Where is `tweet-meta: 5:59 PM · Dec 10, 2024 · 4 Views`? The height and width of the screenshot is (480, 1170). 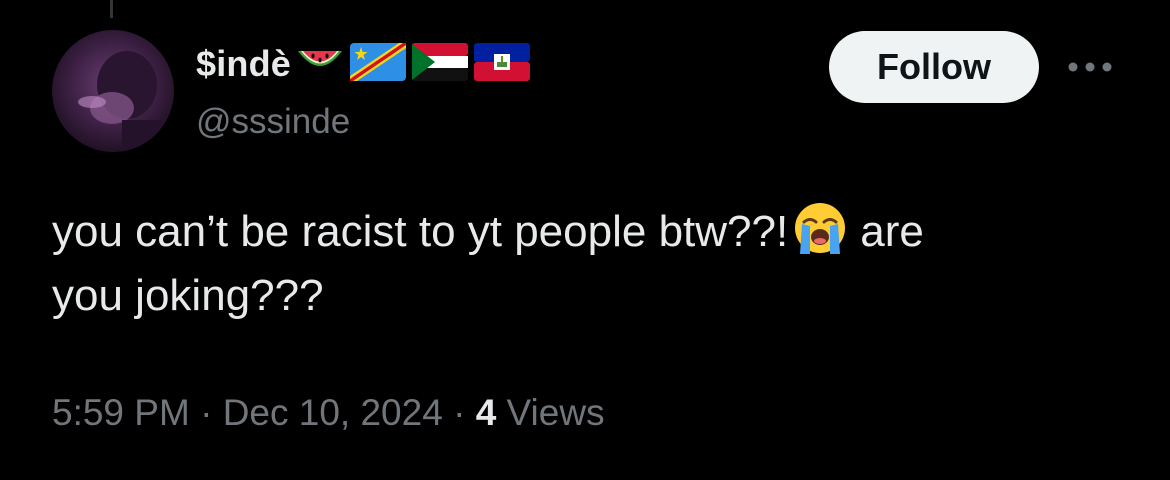
tweet-meta: 5:59 PM · Dec 10, 2024 · 4 Views is located at coordinates (328, 413).